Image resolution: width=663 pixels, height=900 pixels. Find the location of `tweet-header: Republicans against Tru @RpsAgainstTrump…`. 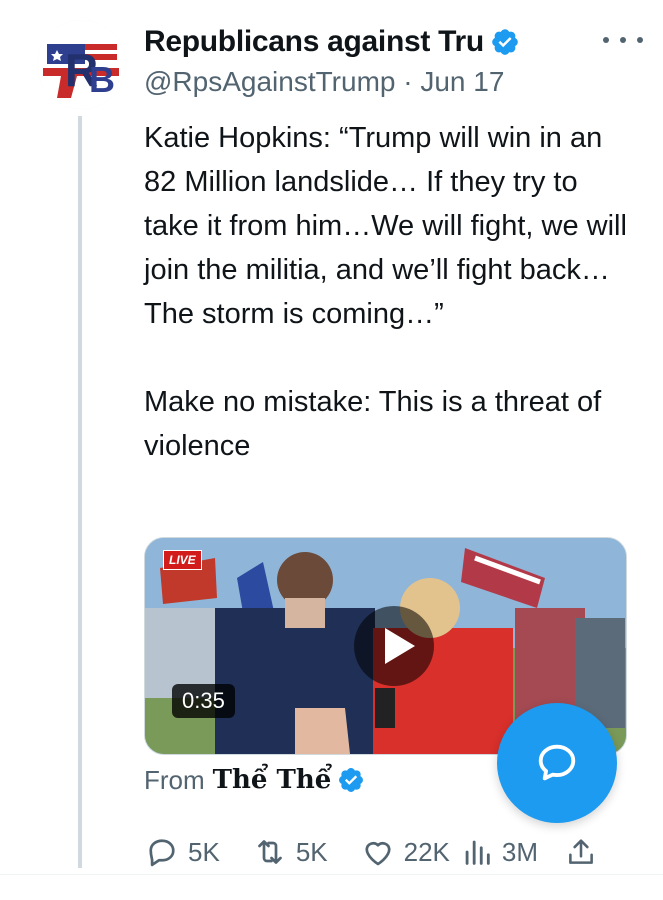

tweet-header: Republicans against Tru @RpsAgainstTrump… is located at coordinates (397, 65).